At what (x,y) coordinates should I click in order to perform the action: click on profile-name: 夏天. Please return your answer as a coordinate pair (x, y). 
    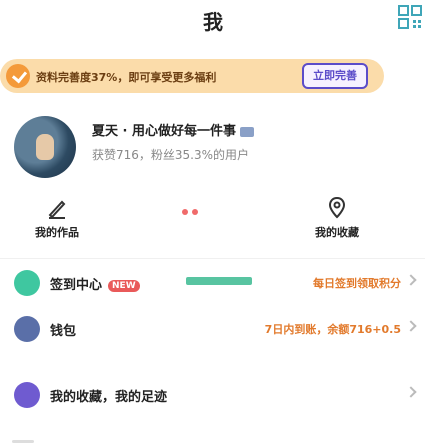
    Looking at the image, I should click on (105, 131).